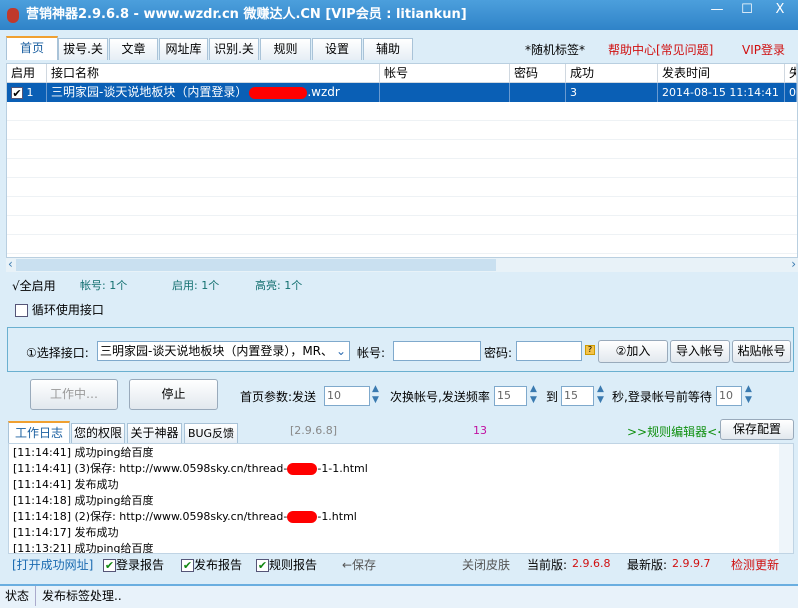 This screenshot has width=798, height=608. Describe the element at coordinates (786, 498) in the screenshot. I see `log-scrollbar` at that location.